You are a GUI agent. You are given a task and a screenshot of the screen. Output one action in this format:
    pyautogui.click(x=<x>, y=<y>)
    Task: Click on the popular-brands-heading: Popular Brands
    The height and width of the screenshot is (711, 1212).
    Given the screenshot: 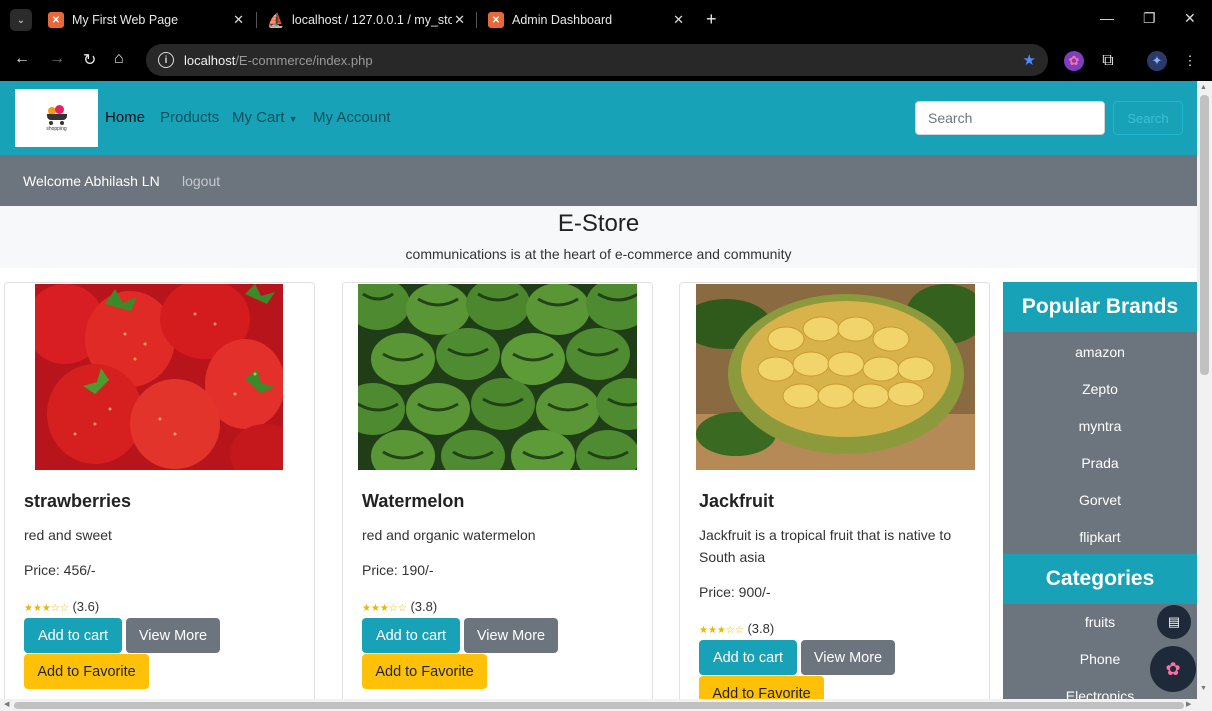 What is the action you would take?
    pyautogui.click(x=1100, y=307)
    